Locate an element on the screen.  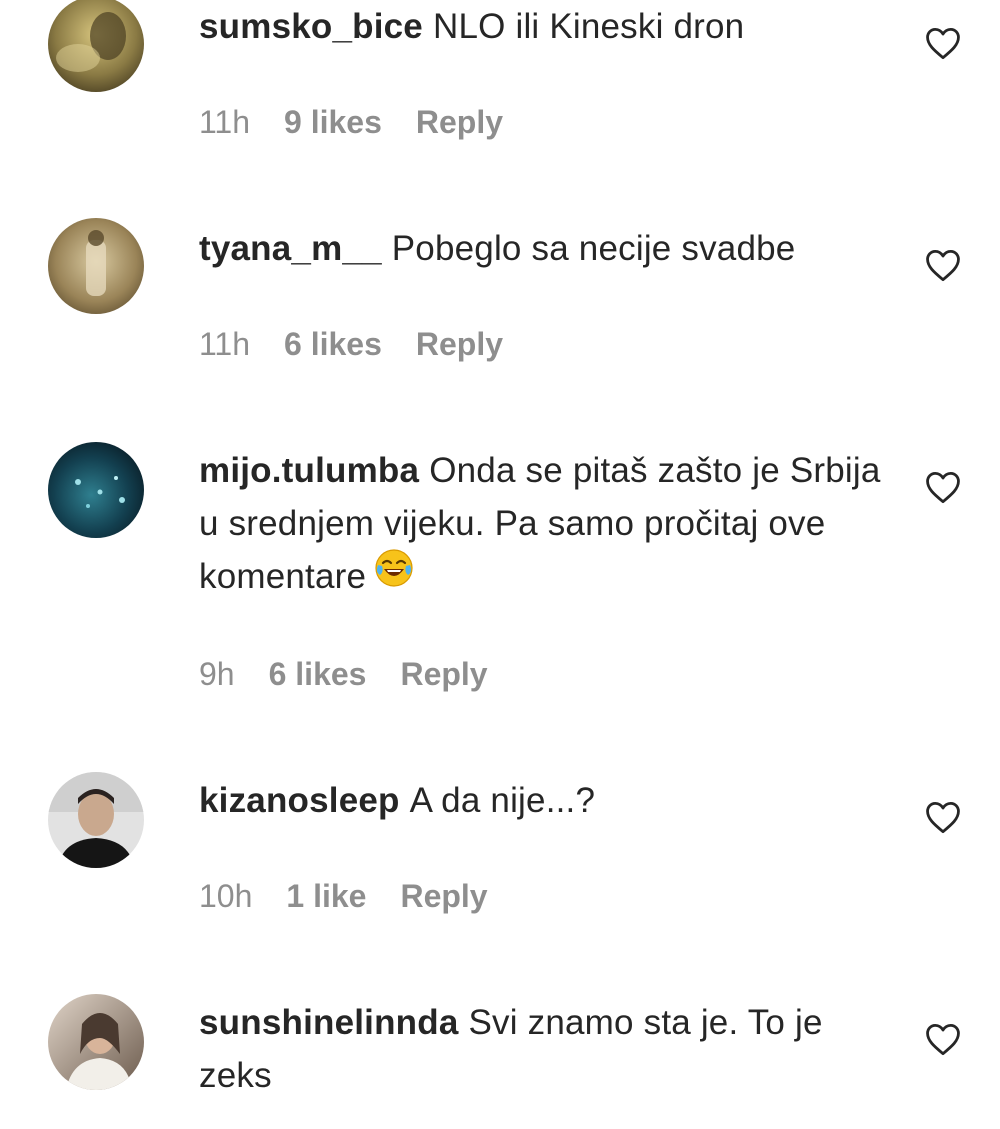
comment-meta: 9h 6 likes Reply is located at coordinates (360, 674).